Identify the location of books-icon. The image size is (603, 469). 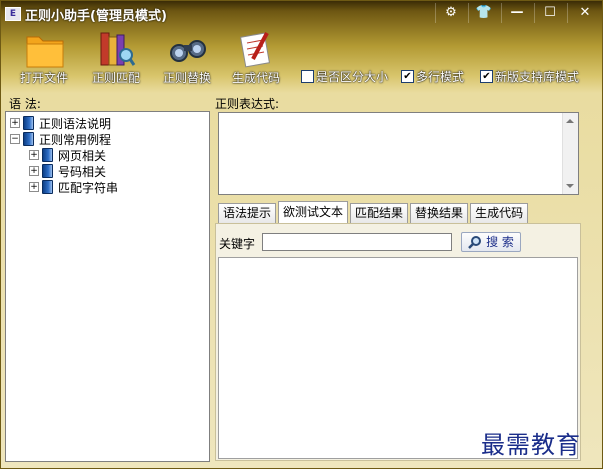
(118, 49).